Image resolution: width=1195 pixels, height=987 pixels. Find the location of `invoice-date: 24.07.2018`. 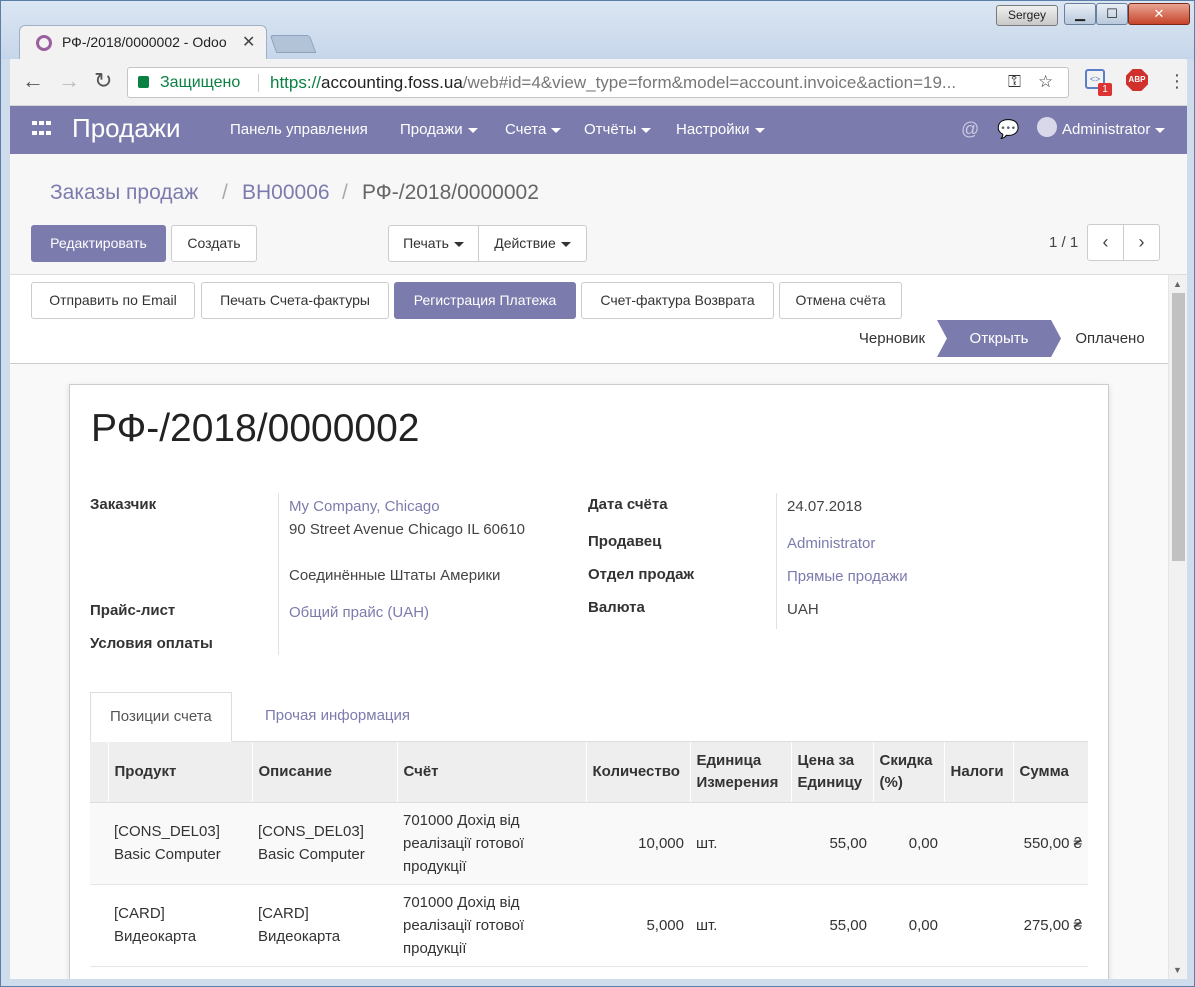

invoice-date: 24.07.2018 is located at coordinates (825, 506).